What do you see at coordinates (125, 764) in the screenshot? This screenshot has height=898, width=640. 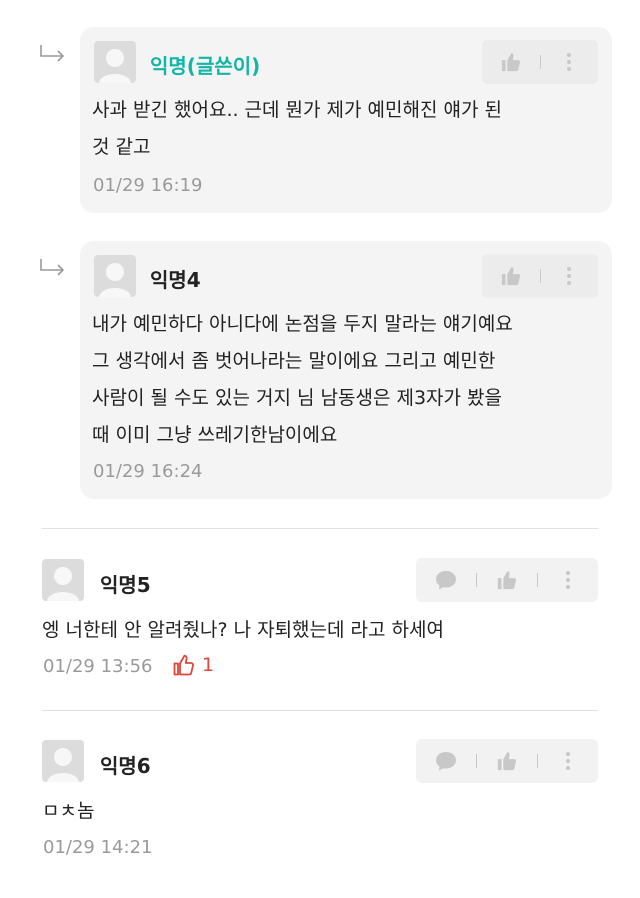 I see `author-name: 익명6` at bounding box center [125, 764].